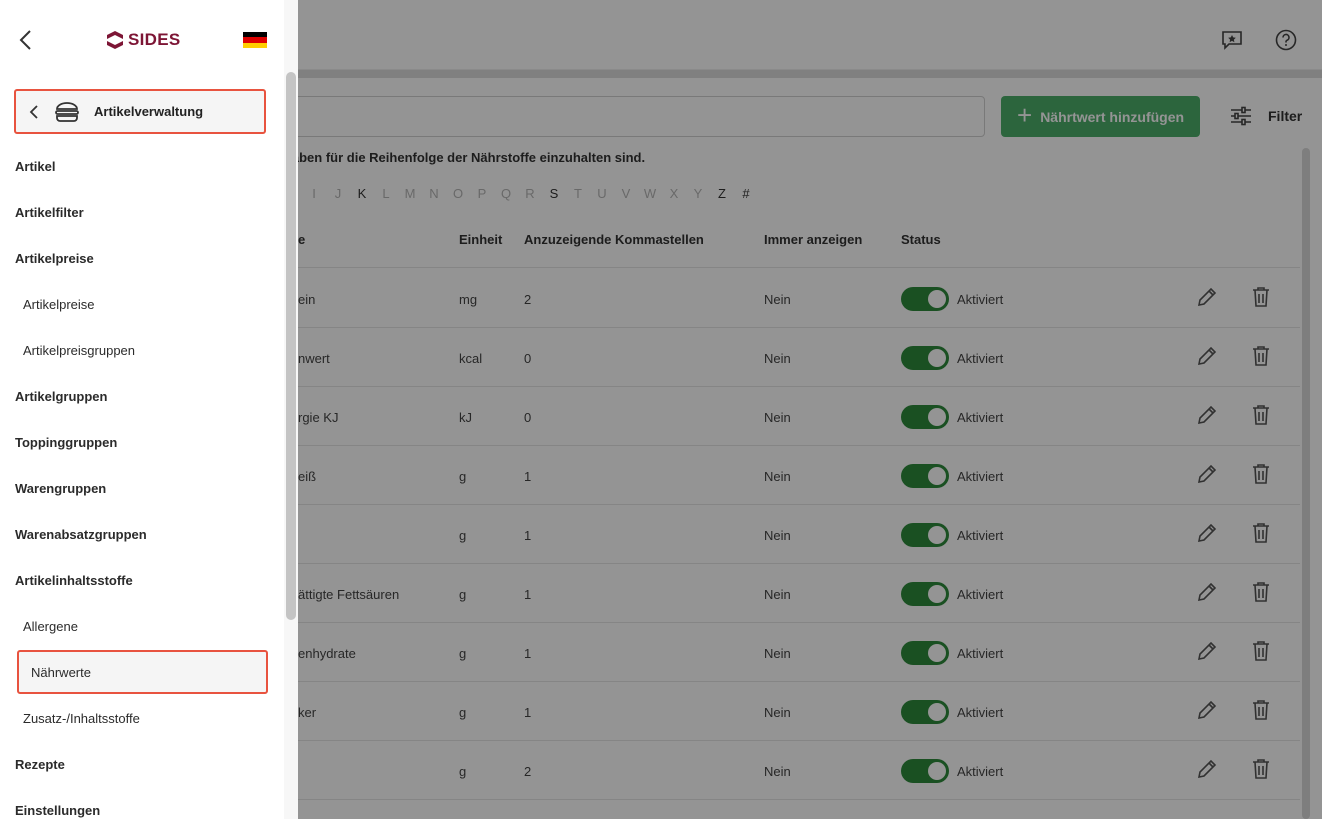  I want to click on sidebar-item-rezepte: Rezepte, so click(142, 764).